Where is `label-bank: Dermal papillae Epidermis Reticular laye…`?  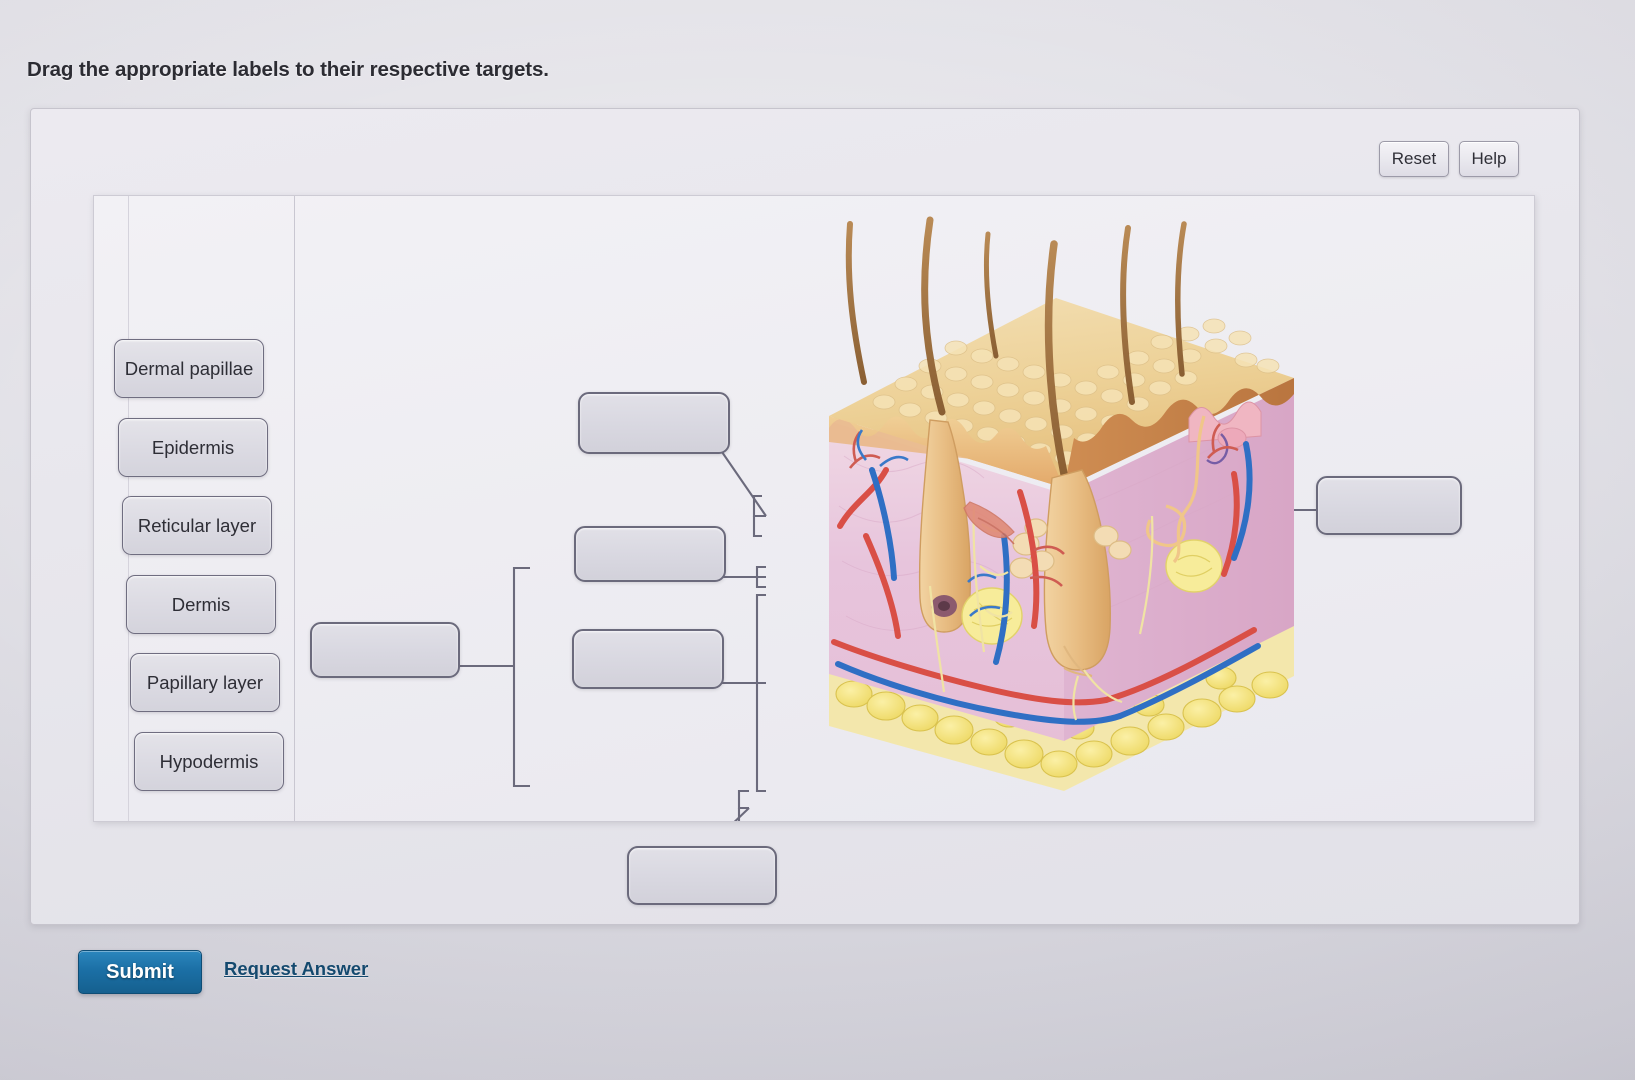
label-bank: Dermal papillae Epidermis Reticular laye… is located at coordinates (194, 508).